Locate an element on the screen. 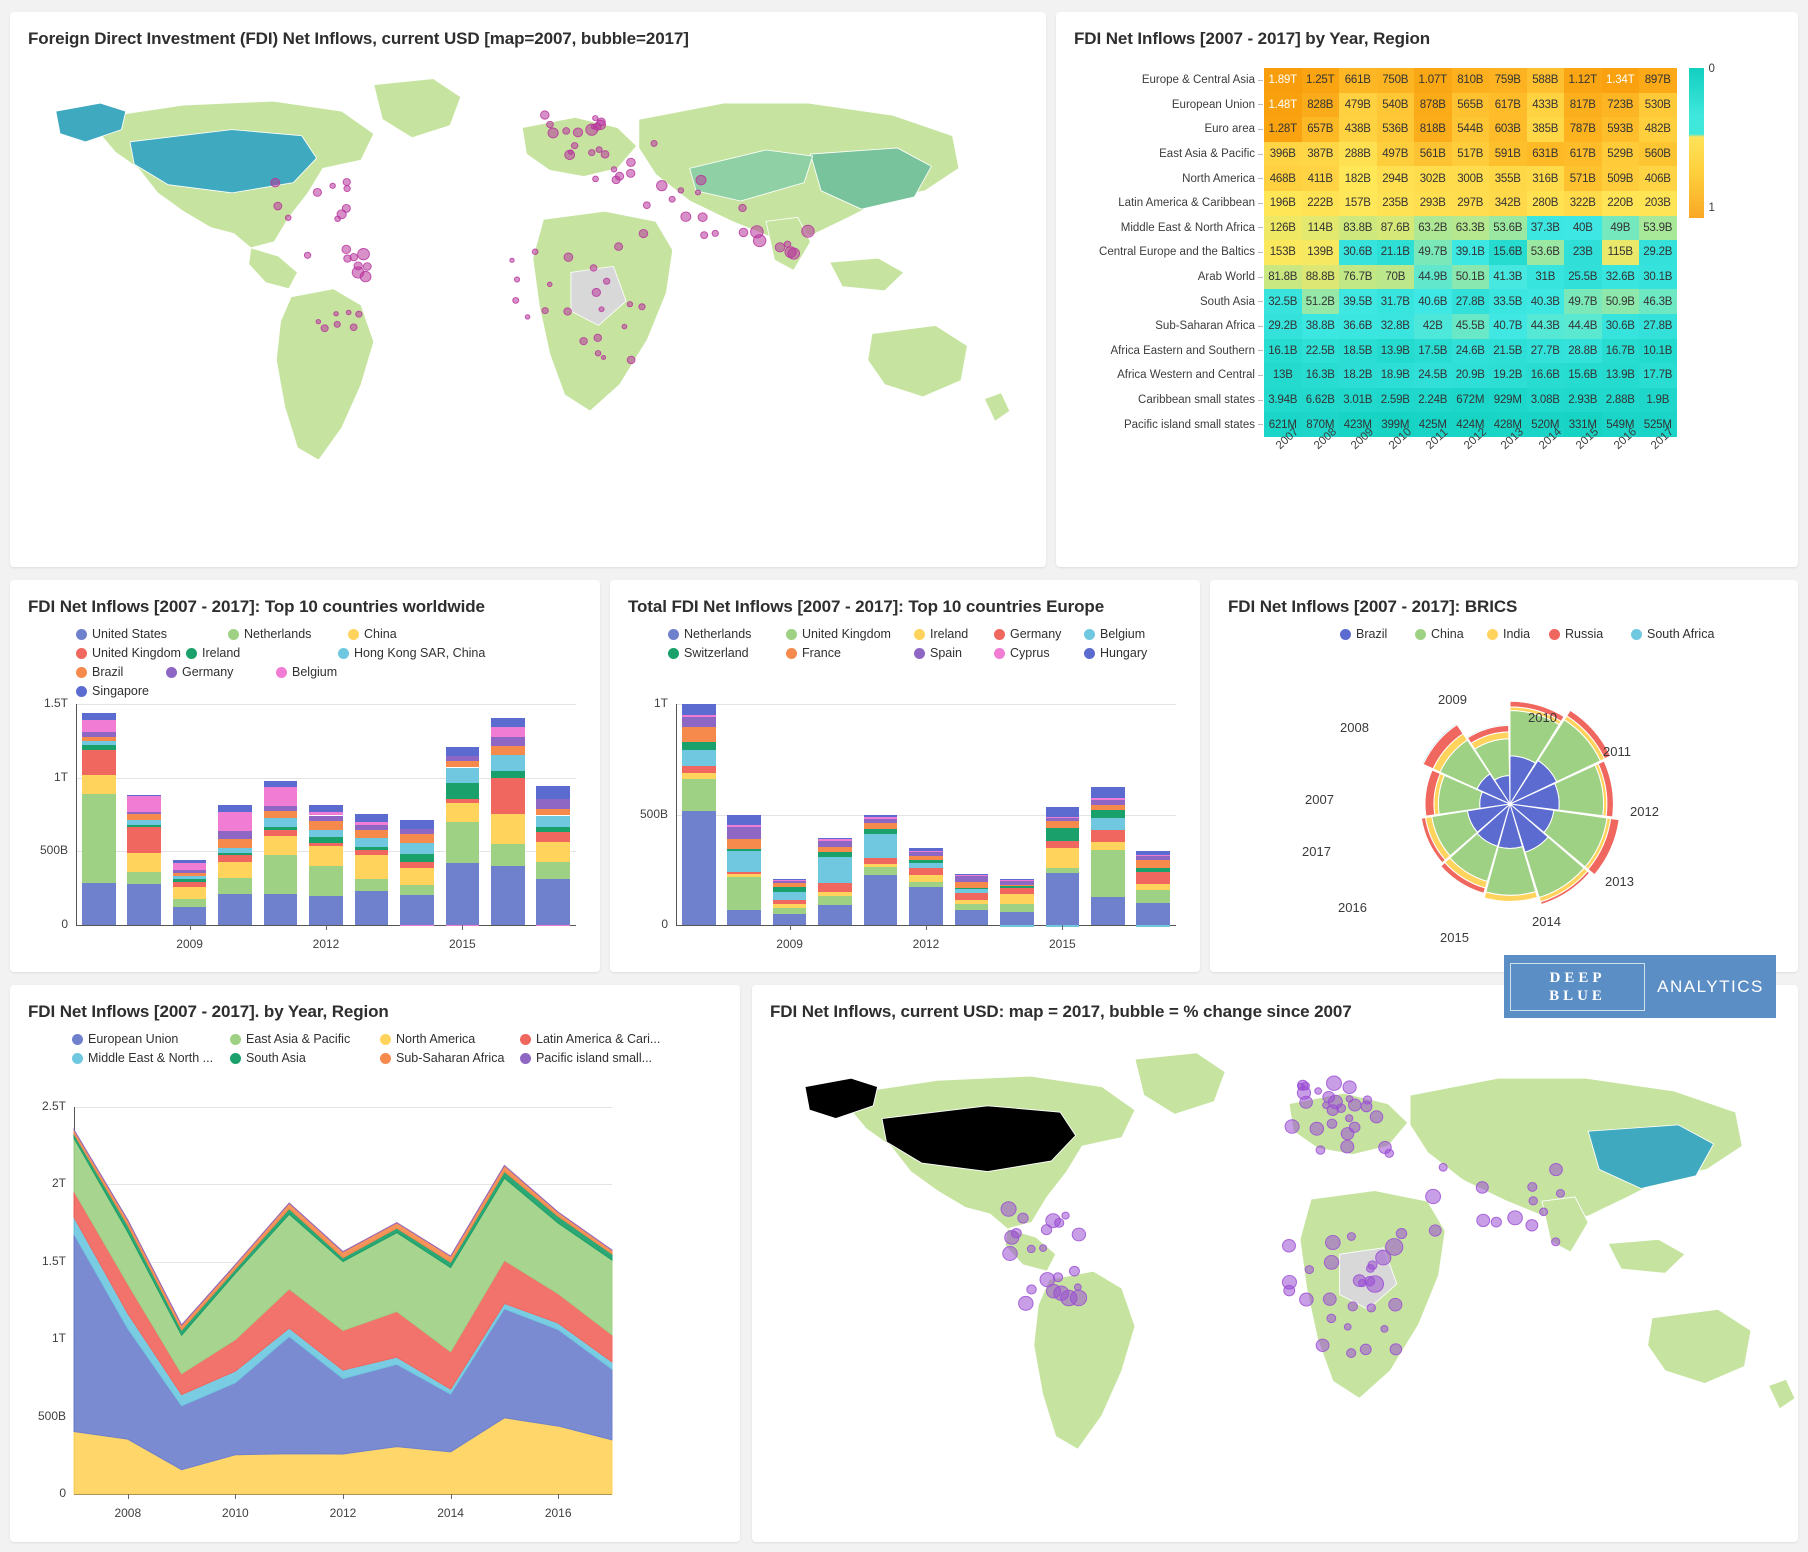 This screenshot has width=1808, height=1552. heatmap-cell: 529B is located at coordinates (1620, 154).